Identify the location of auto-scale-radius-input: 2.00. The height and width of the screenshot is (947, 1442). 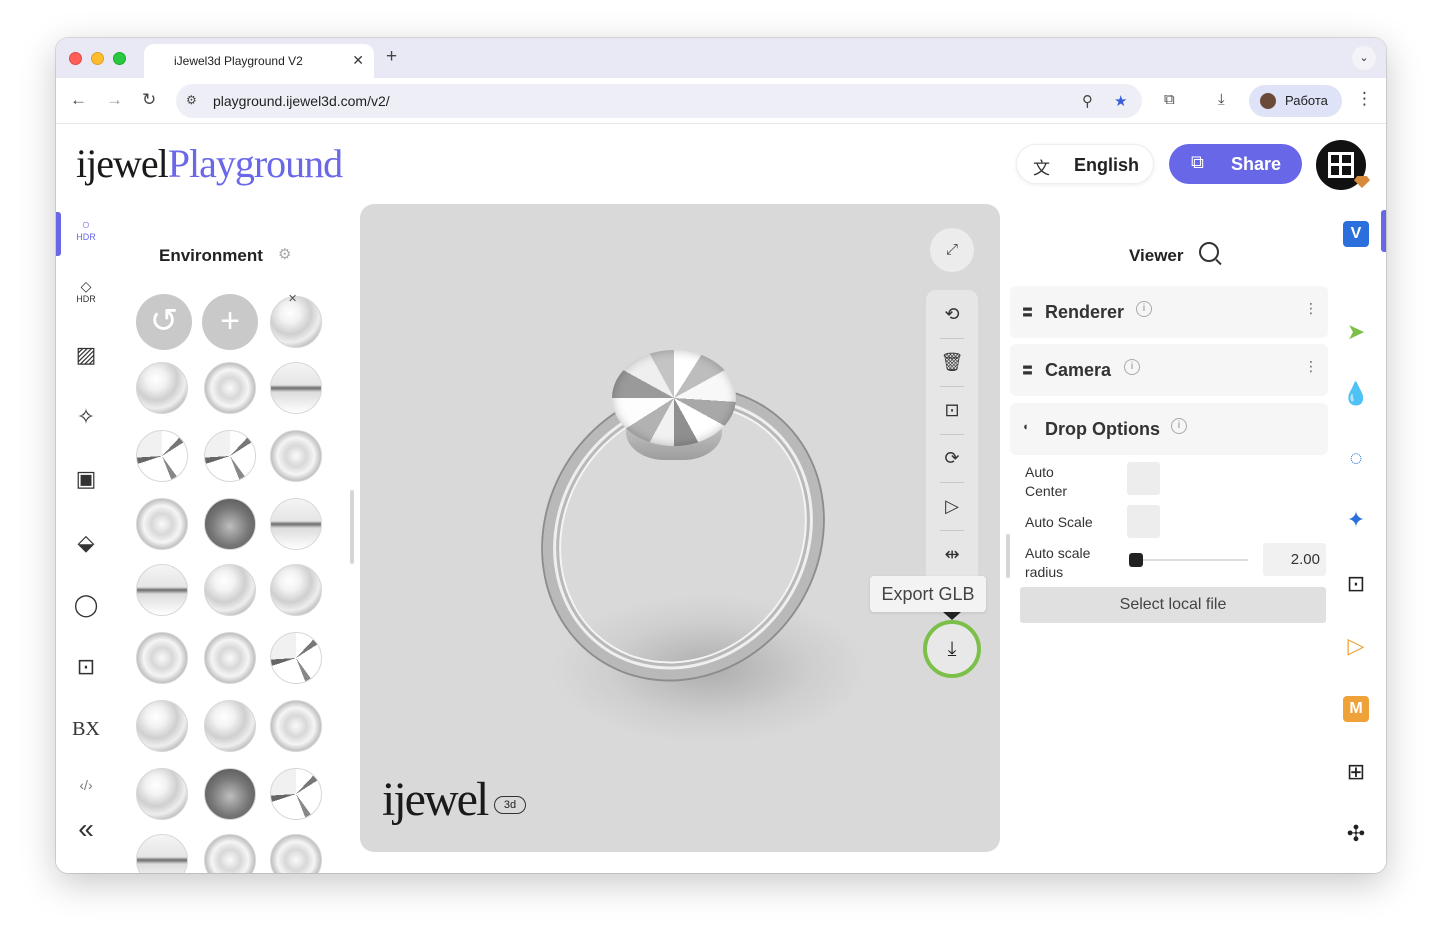
(1294, 559).